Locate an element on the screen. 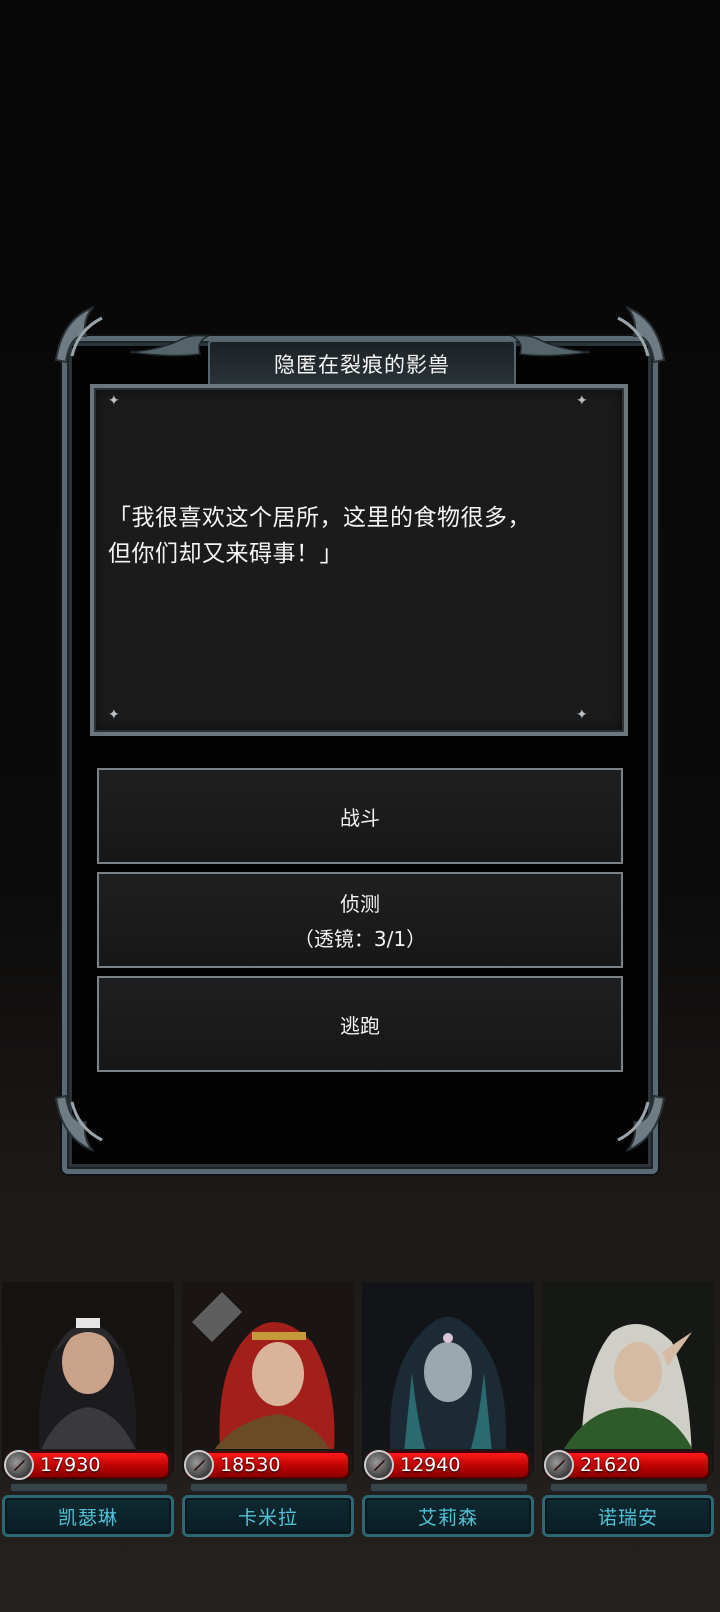  detect-button-label: 侦测 is located at coordinates (360, 904).